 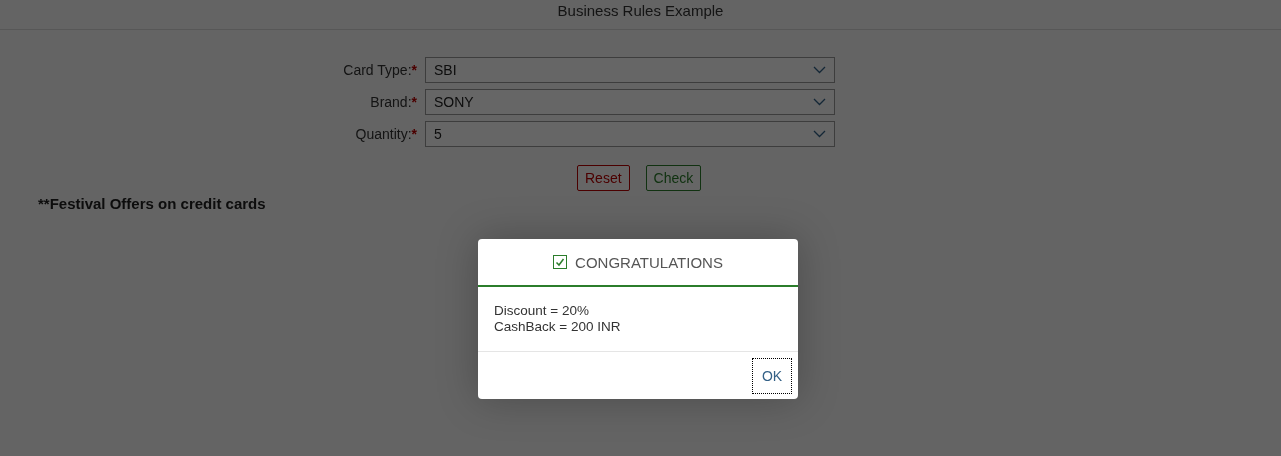 What do you see at coordinates (393, 102) in the screenshot?
I see `field-label: Brand:*` at bounding box center [393, 102].